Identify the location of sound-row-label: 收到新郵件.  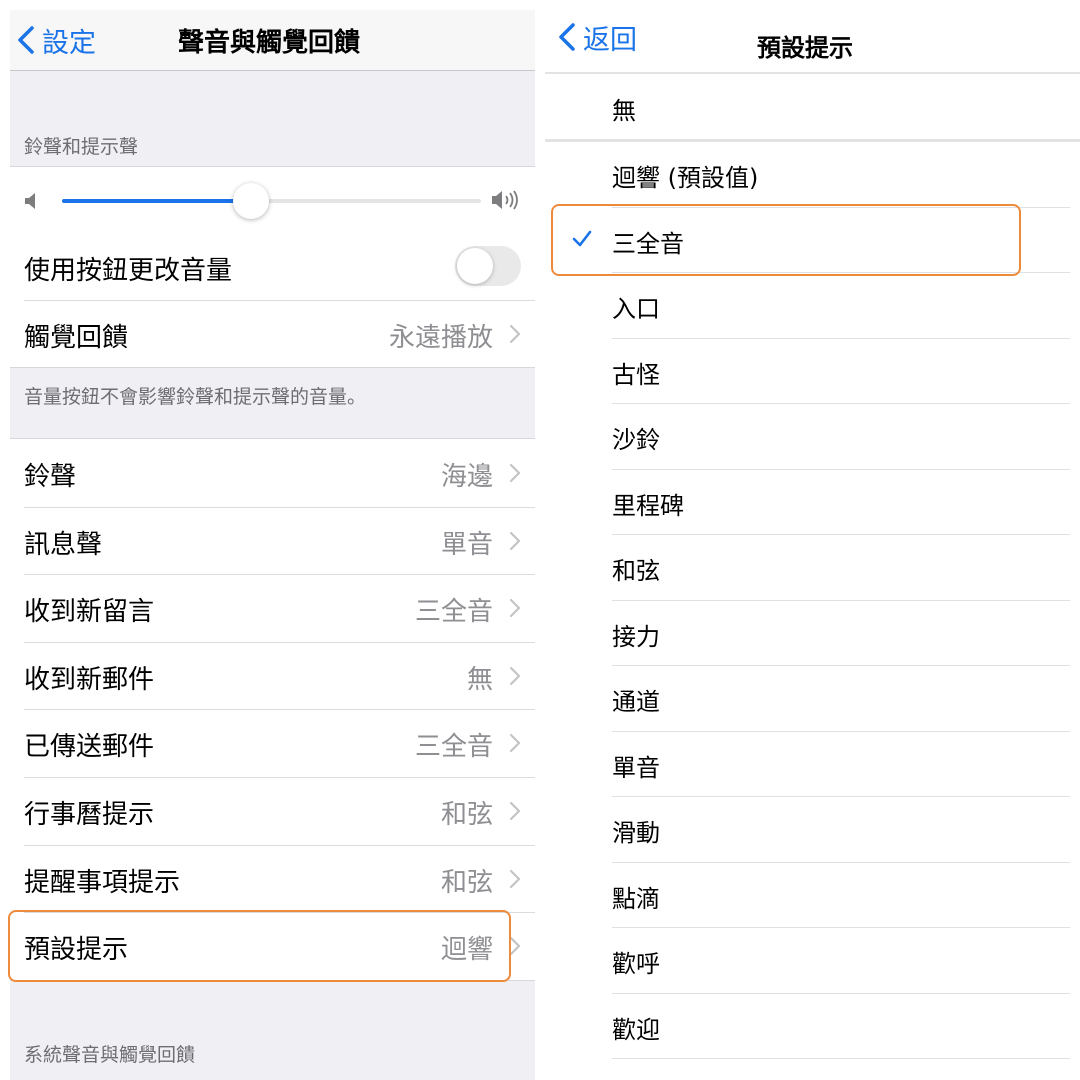
(89, 679).